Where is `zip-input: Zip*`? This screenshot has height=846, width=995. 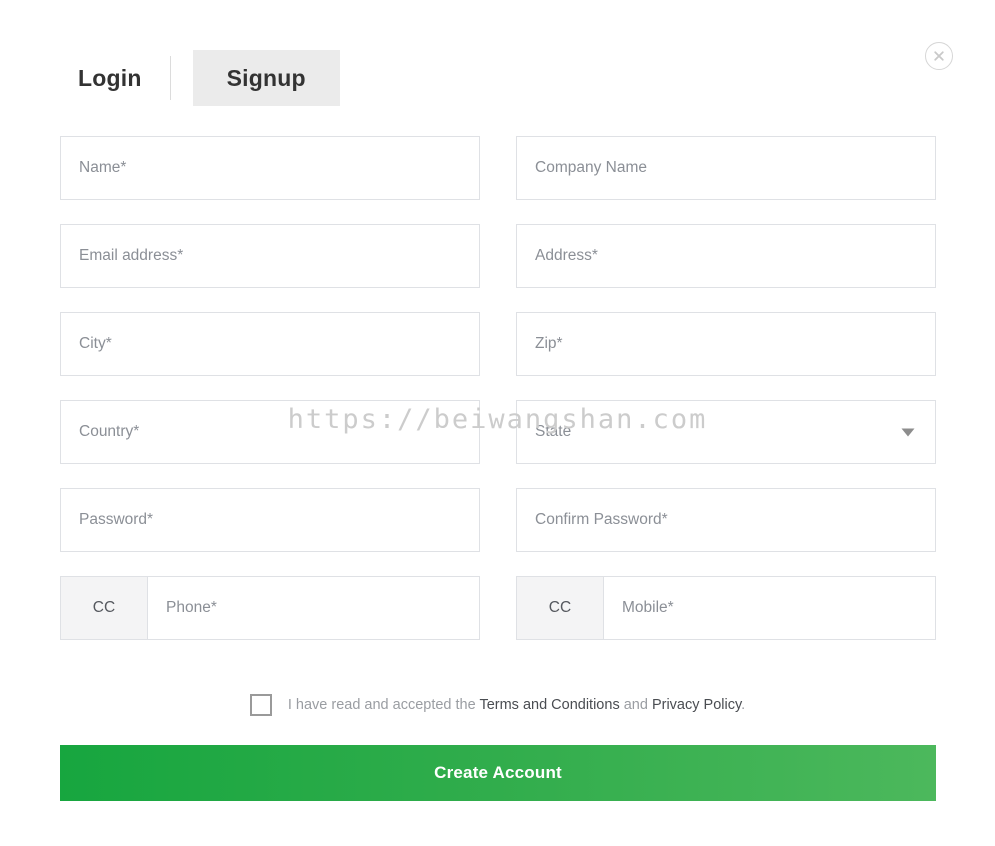
zip-input: Zip* is located at coordinates (726, 344).